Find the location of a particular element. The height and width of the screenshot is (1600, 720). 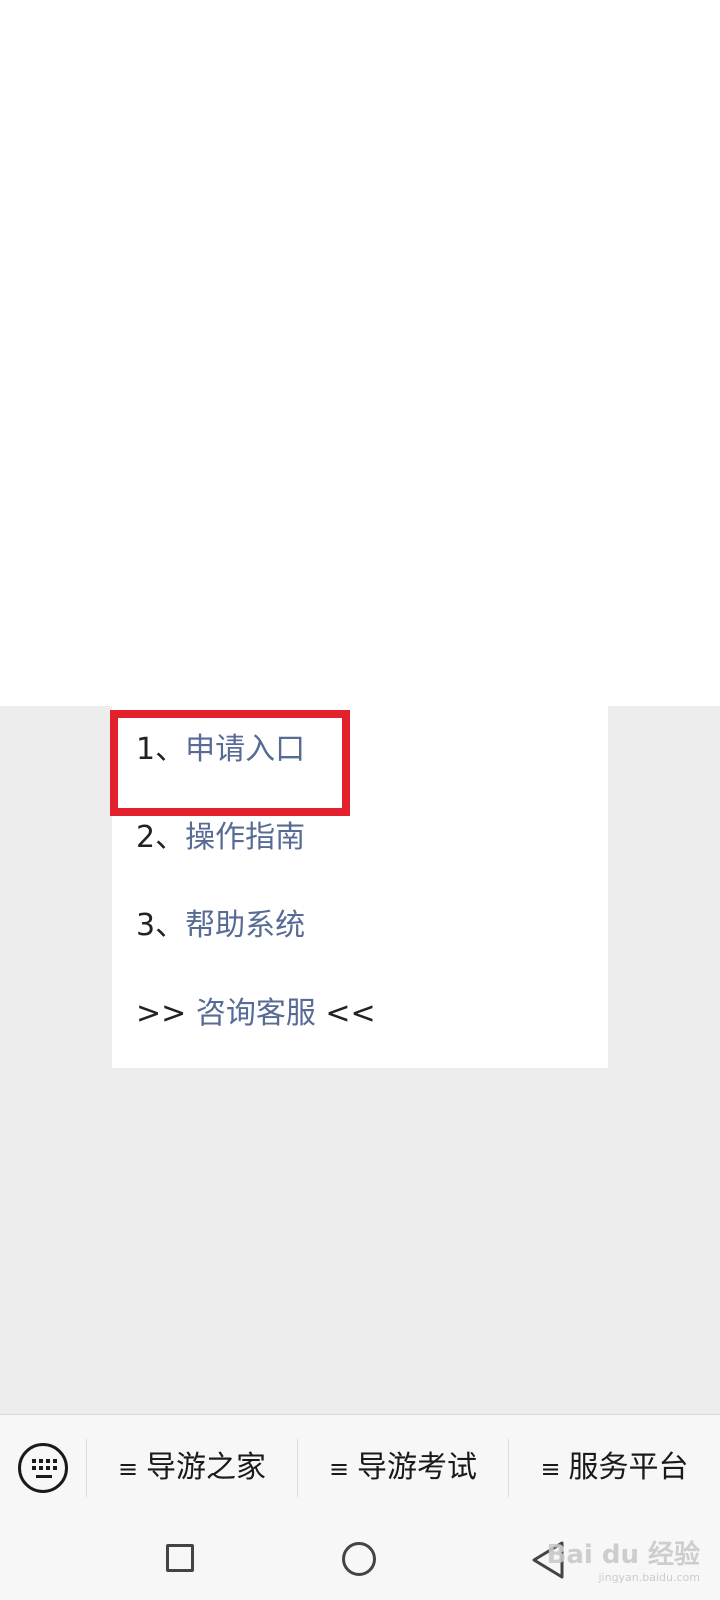

menu-button-guide-exam: ≡ 导游考试 is located at coordinates (403, 1468).